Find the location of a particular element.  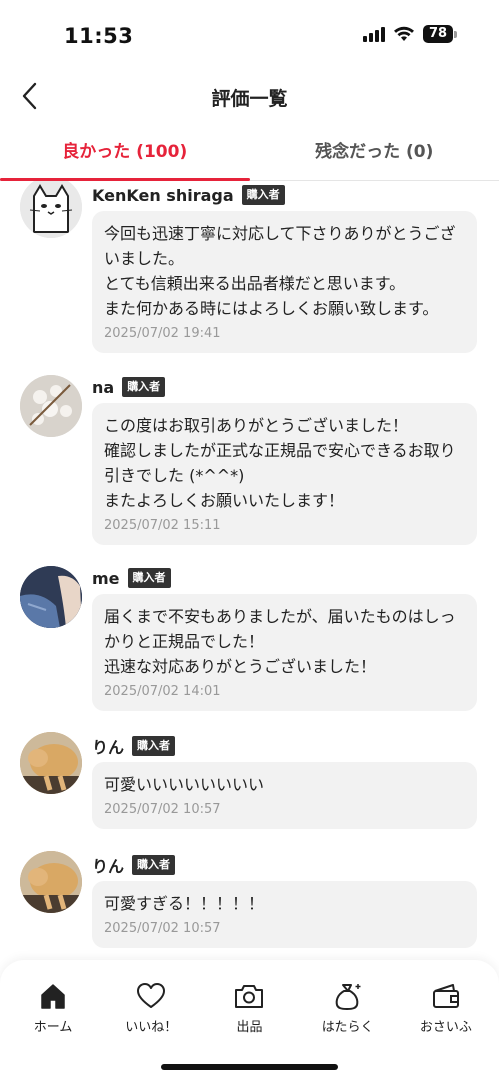

review-tabs: 良かった (100) 残念だった (0) is located at coordinates (249, 152).